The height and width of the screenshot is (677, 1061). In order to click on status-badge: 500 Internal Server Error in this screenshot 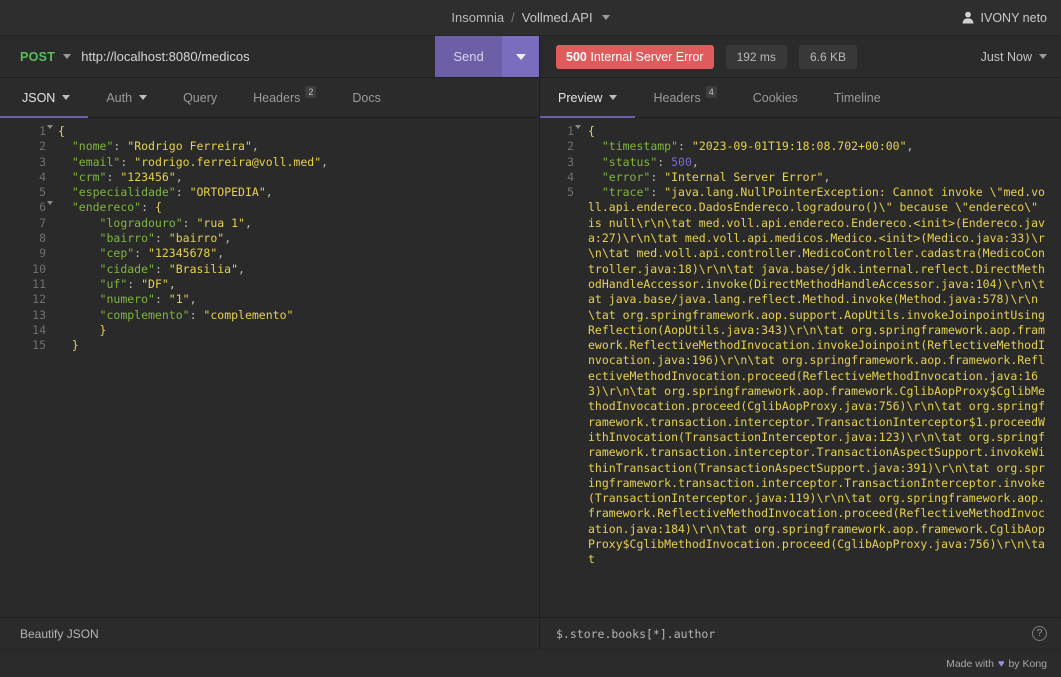, I will do `click(635, 56)`.